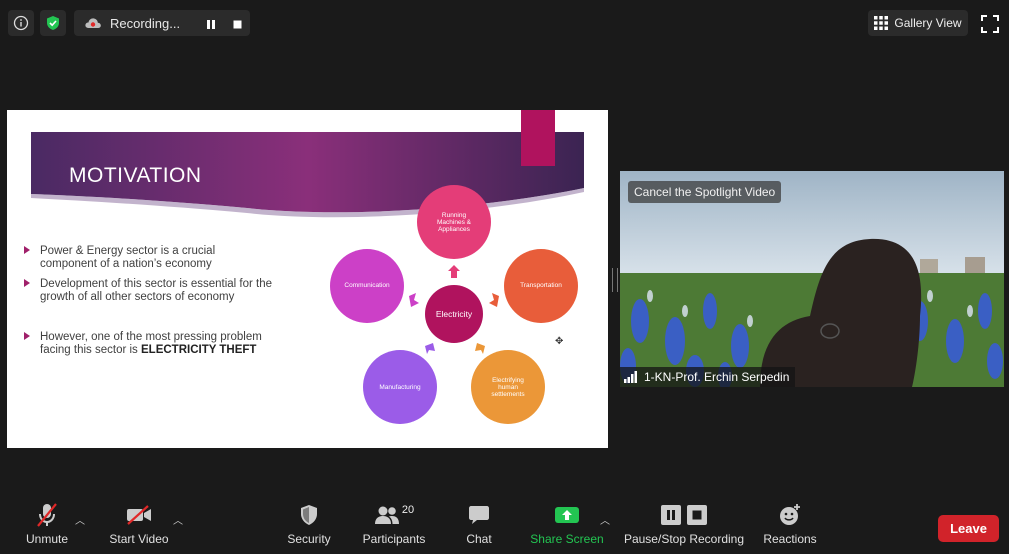  What do you see at coordinates (408, 510) in the screenshot?
I see `participant-count: 20` at bounding box center [408, 510].